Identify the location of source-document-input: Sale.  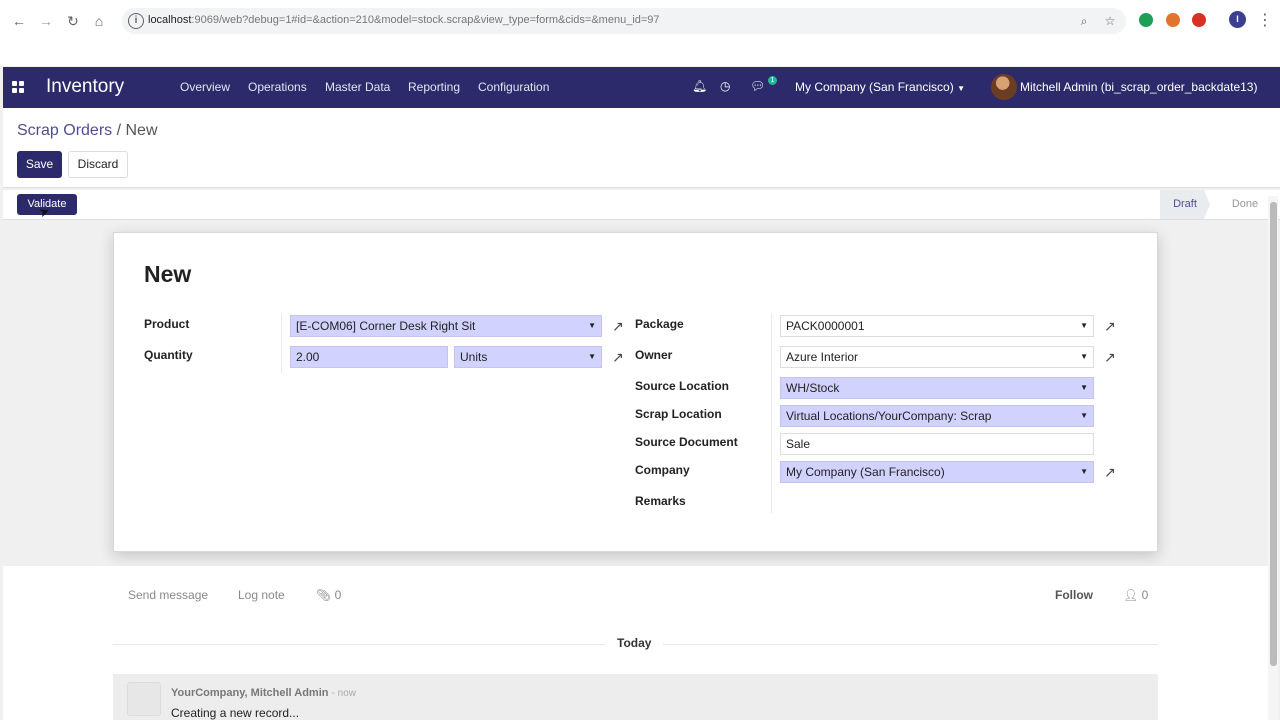
(937, 444).